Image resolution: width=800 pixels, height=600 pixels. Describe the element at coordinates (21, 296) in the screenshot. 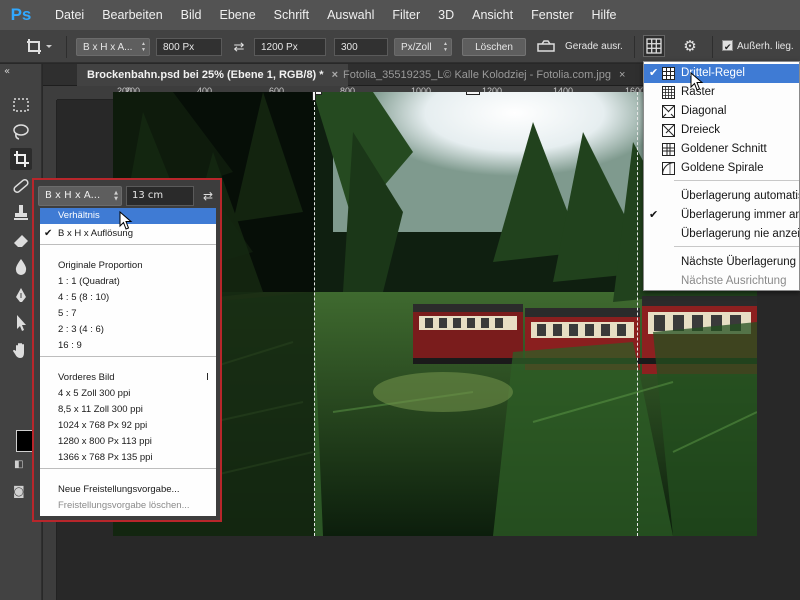

I see `pen-tool-icon` at that location.